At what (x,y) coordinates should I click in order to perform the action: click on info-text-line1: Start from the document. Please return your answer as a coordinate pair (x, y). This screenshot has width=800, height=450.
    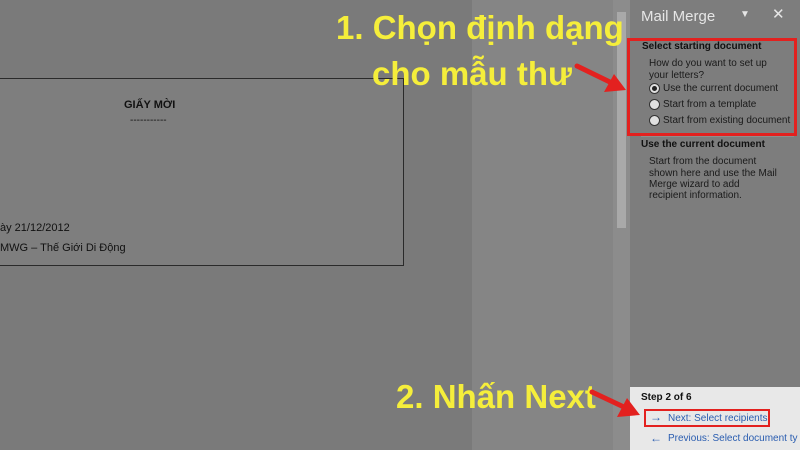
    Looking at the image, I should click on (703, 161).